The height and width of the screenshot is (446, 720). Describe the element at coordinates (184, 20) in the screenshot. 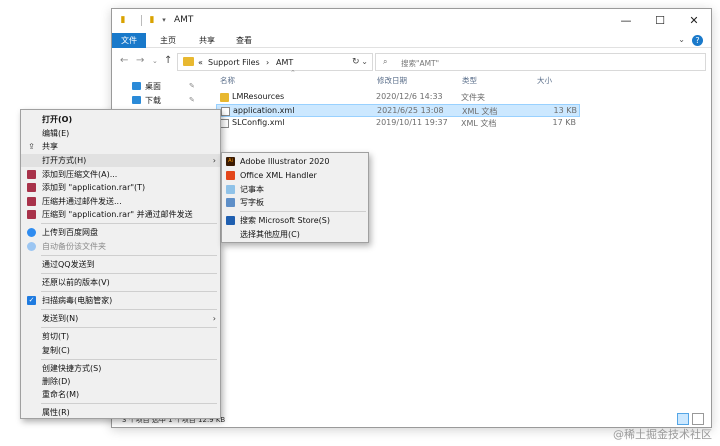

I see `window-title: AMT` at that location.